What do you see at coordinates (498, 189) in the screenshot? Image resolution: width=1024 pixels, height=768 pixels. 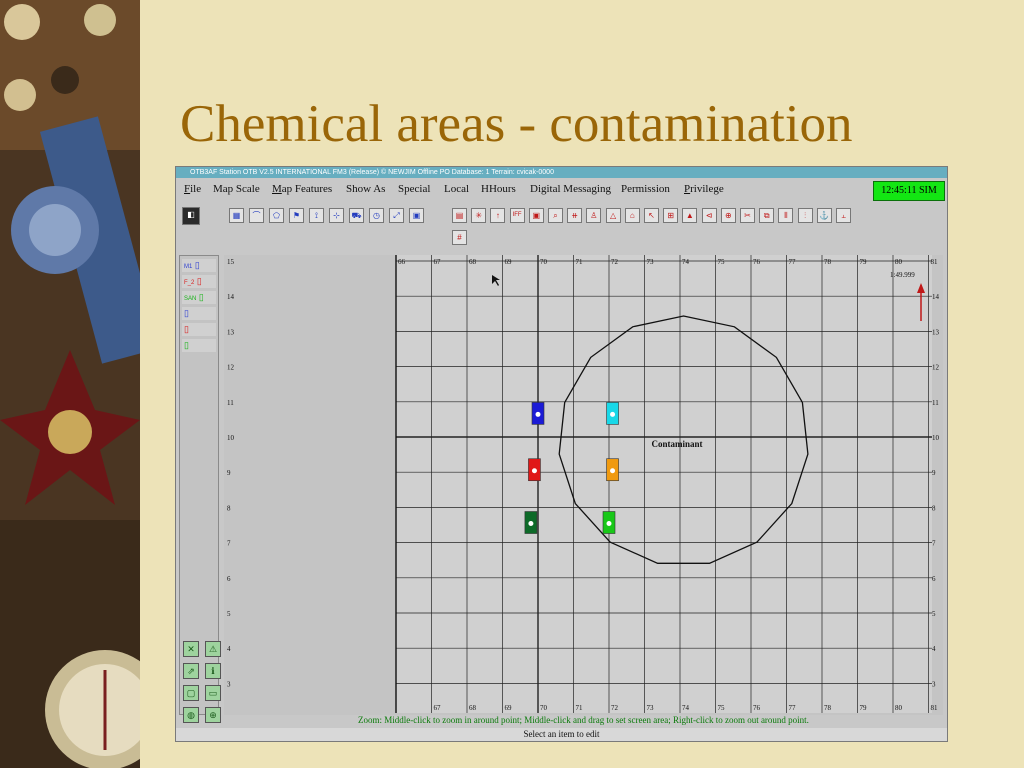 I see `menu-hhours: HHours` at bounding box center [498, 189].